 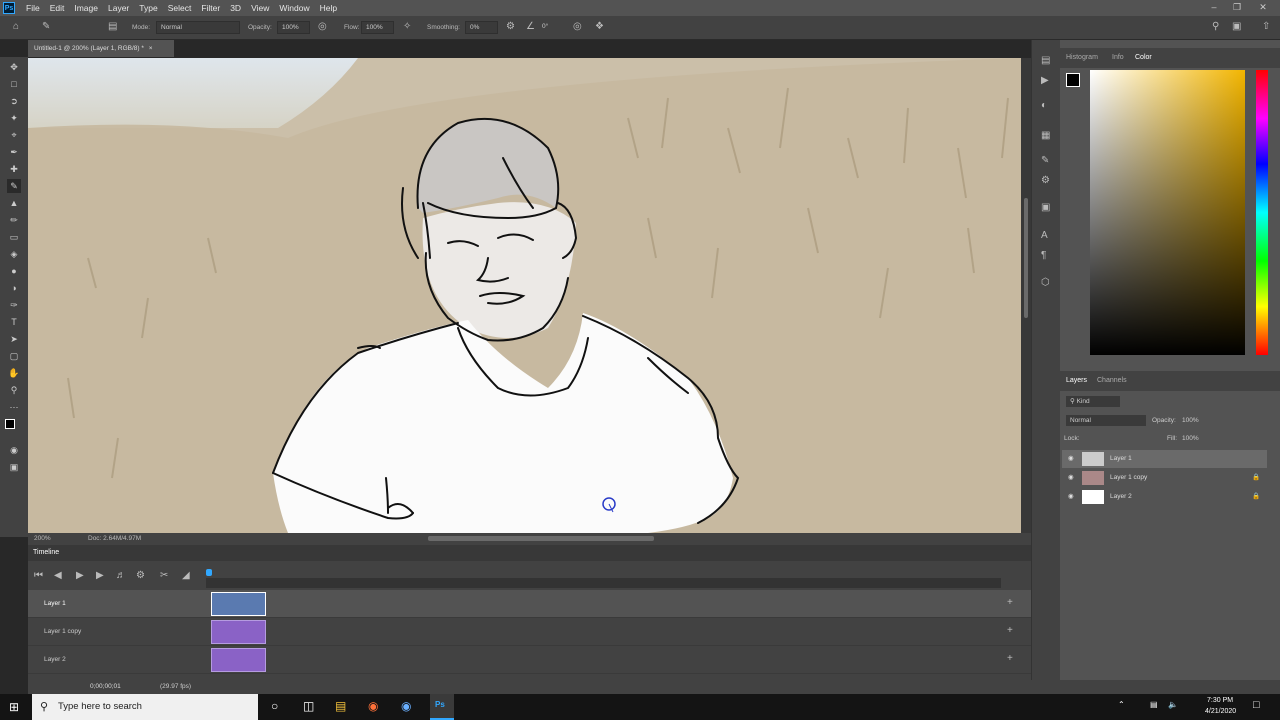 What do you see at coordinates (14, 288) in the screenshot?
I see `dodge-tool-icon: ◑` at bounding box center [14, 288].